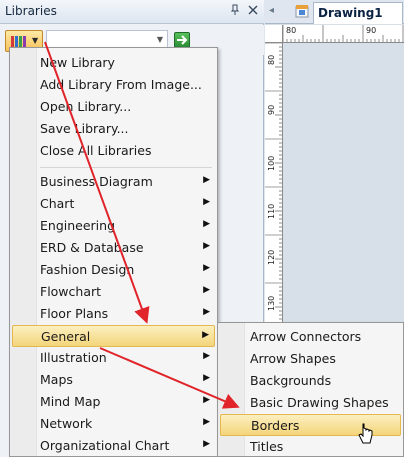 Image resolution: width=404 pixels, height=457 pixels. I want to click on submenu-item-arrow-shapes: Arrow Shapes, so click(310, 359).